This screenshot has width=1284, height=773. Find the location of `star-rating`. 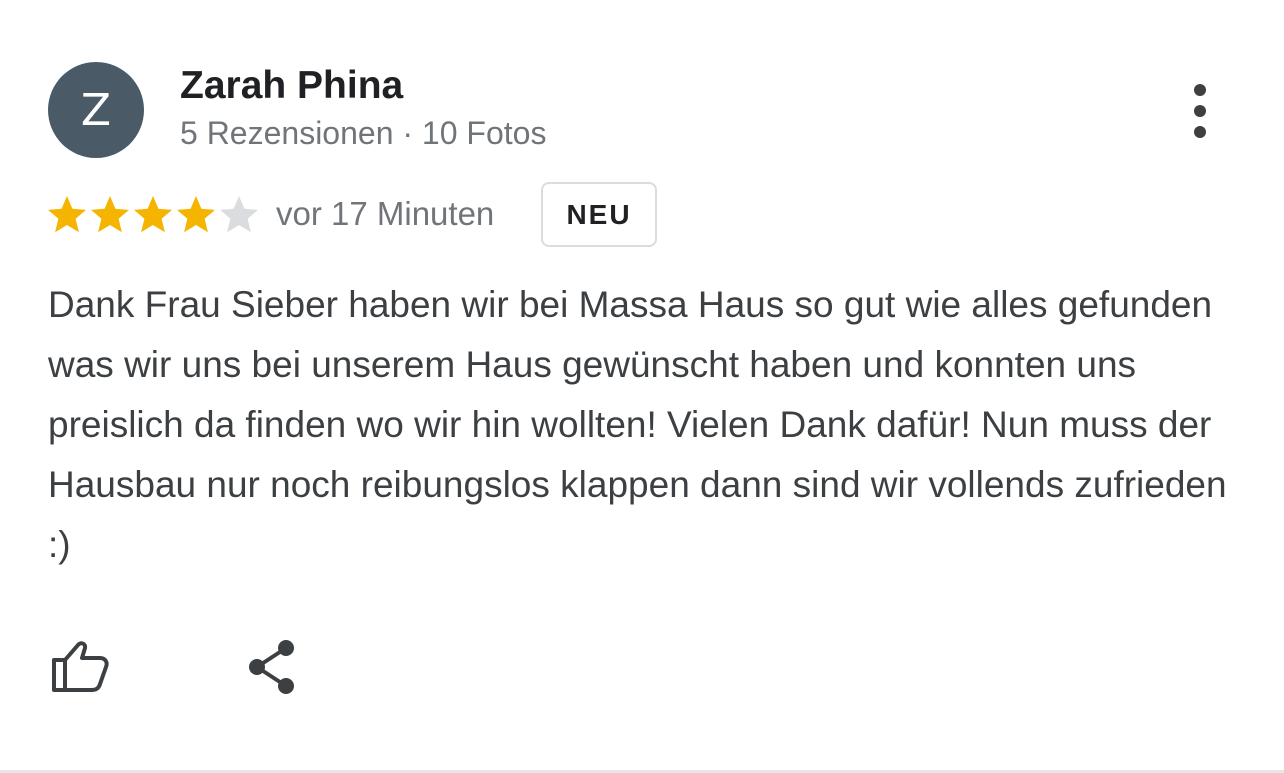

star-rating is located at coordinates (153, 215).